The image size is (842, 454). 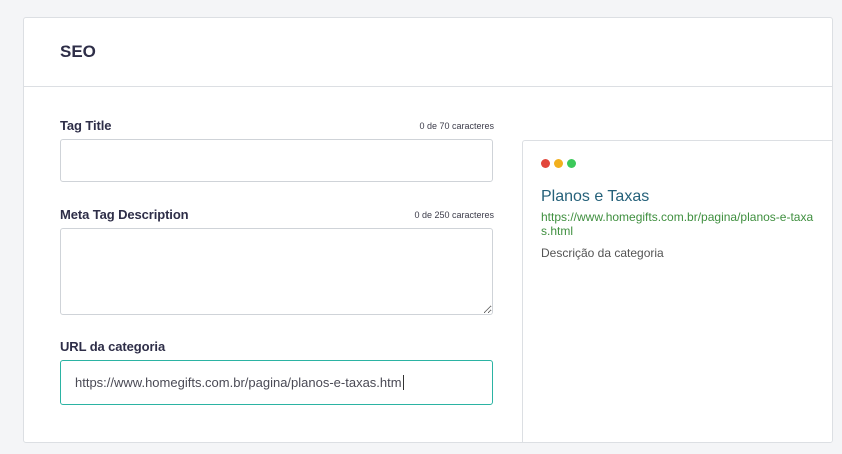 What do you see at coordinates (456, 125) in the screenshot?
I see `tag-title-counter: 0 de 70 caracteres` at bounding box center [456, 125].